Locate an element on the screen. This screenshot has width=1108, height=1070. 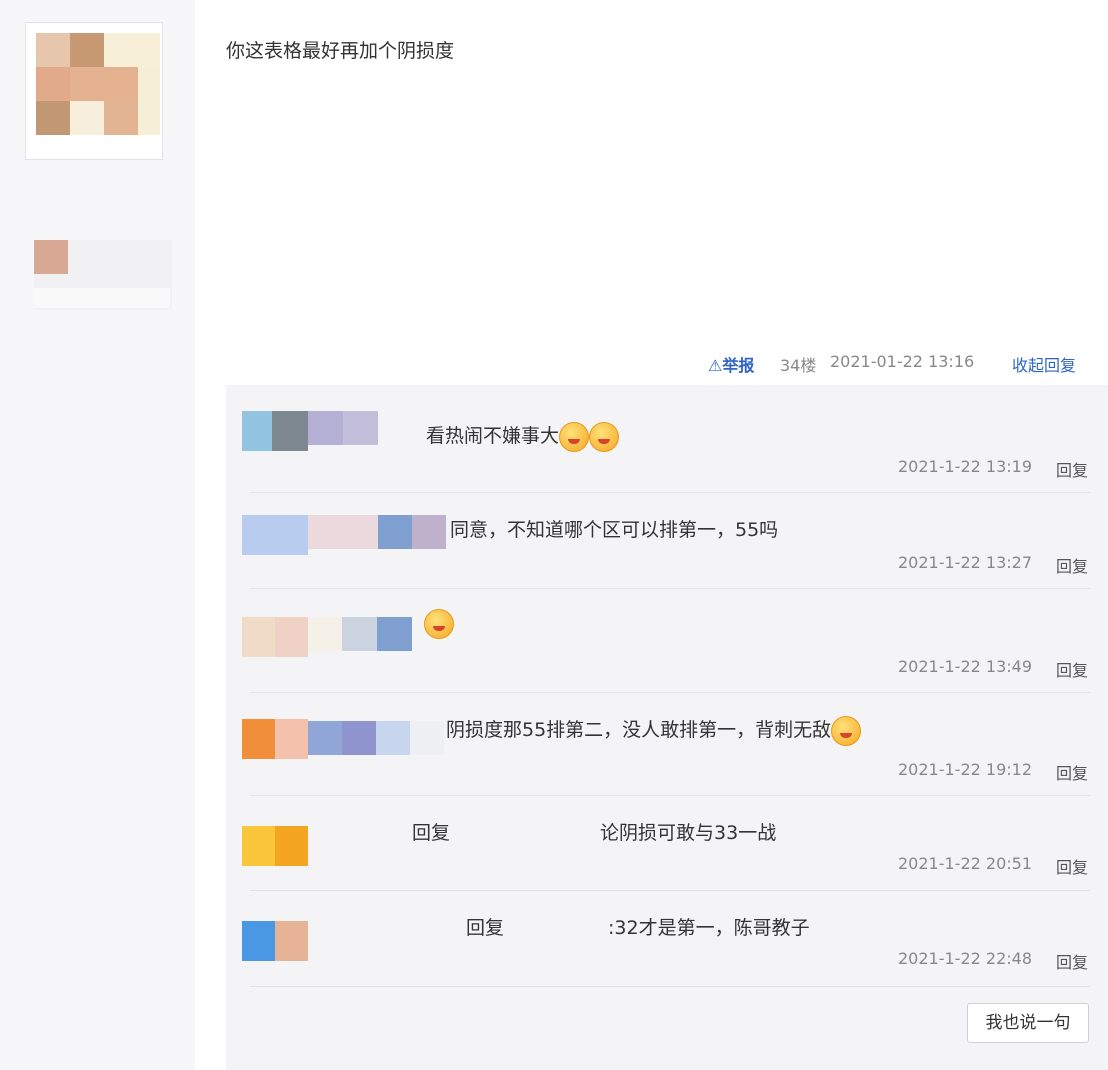
reply-text: 回复:32才是第一，陈哥教子 is located at coordinates (638, 928).